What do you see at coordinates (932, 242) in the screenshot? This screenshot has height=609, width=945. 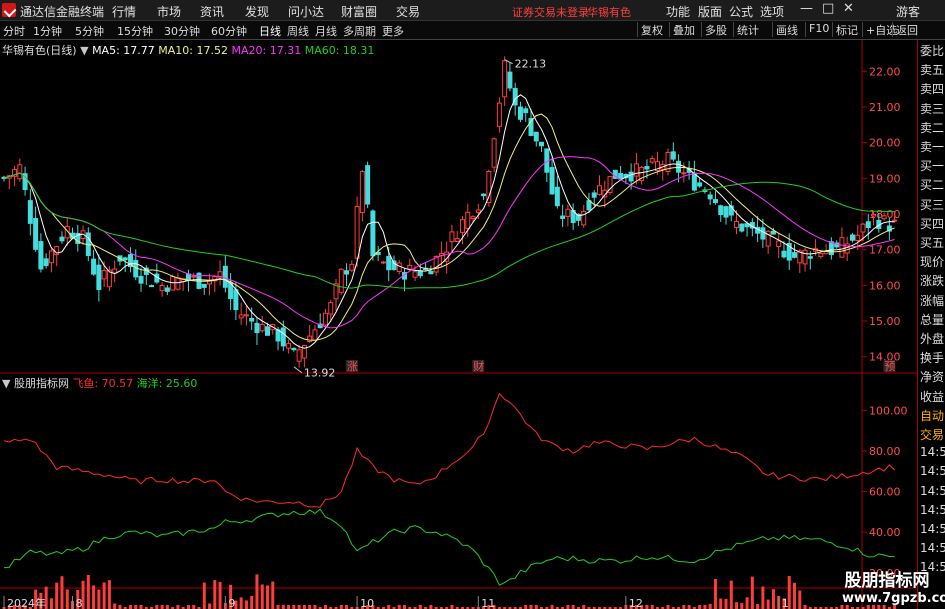 I see `side-panel-item: 买五` at bounding box center [932, 242].